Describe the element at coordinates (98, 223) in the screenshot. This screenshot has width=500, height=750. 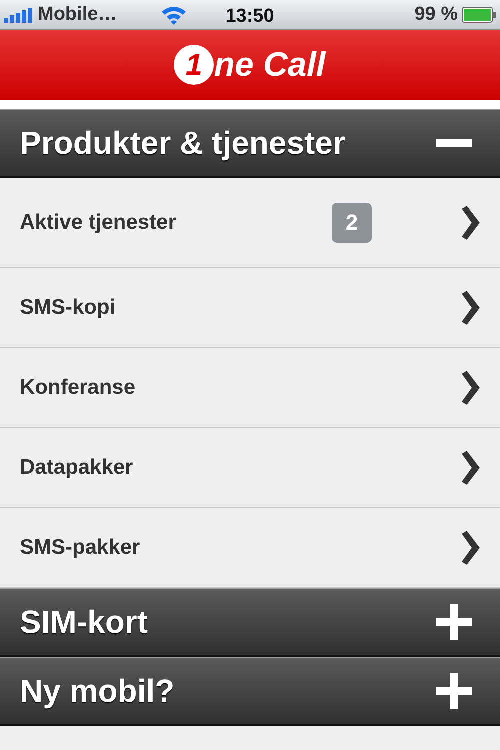
I see `item-label: Aktive tjenester` at that location.